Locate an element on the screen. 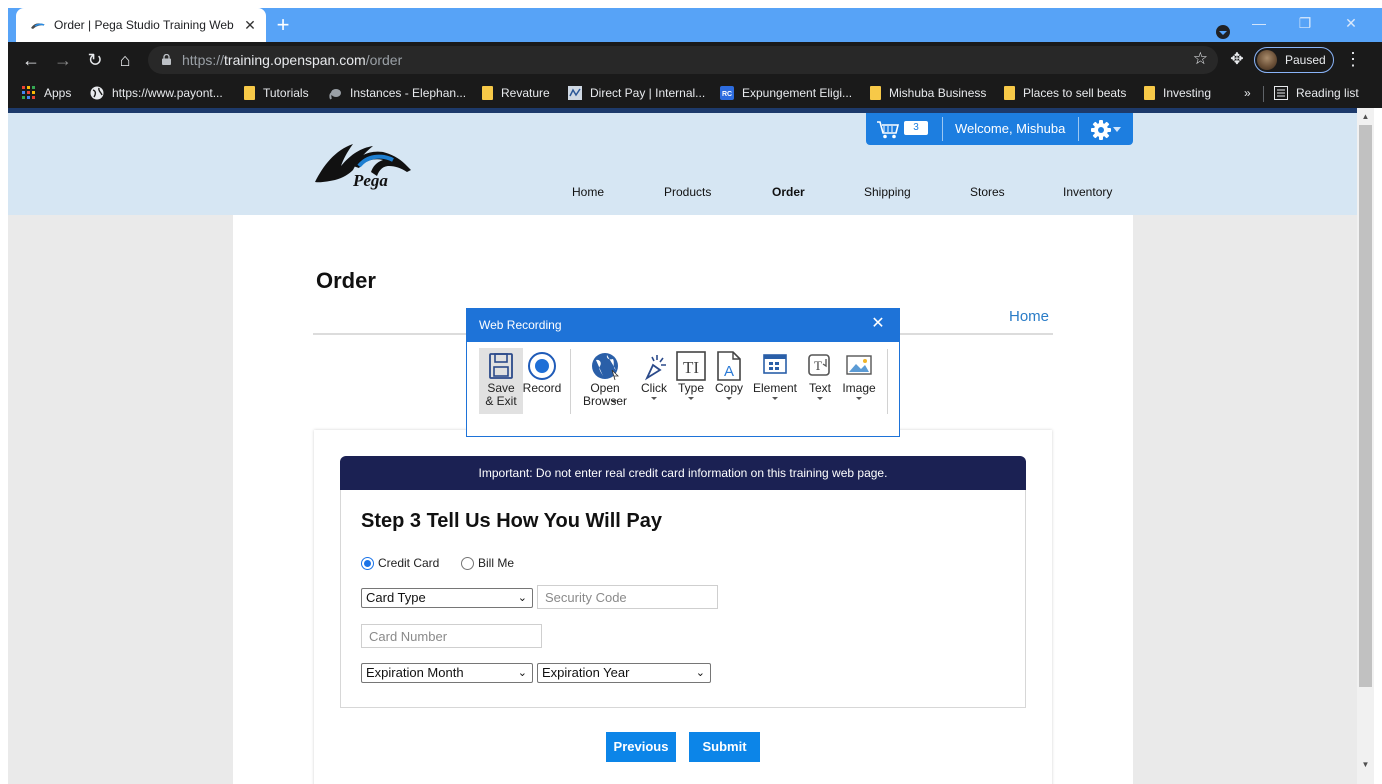  gear-icon is located at coordinates (1101, 130).